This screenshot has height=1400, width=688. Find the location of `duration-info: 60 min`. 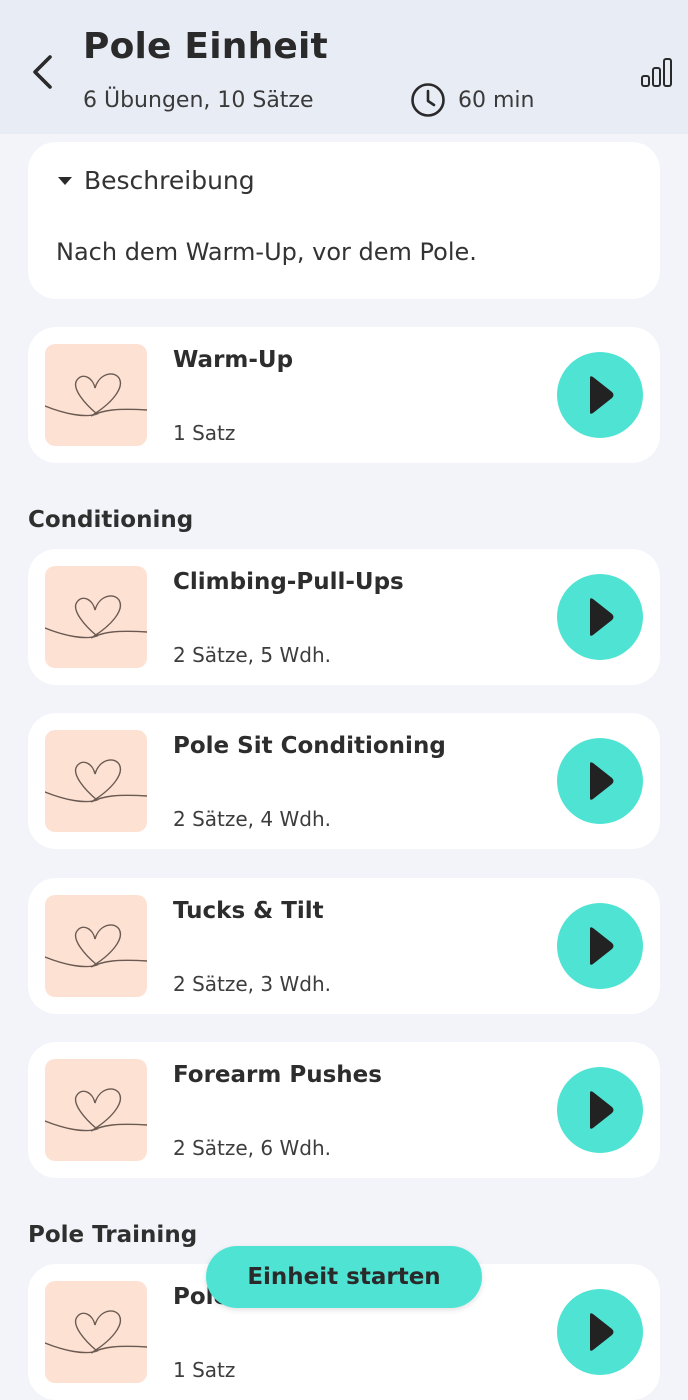

duration-info: 60 min is located at coordinates (472, 100).